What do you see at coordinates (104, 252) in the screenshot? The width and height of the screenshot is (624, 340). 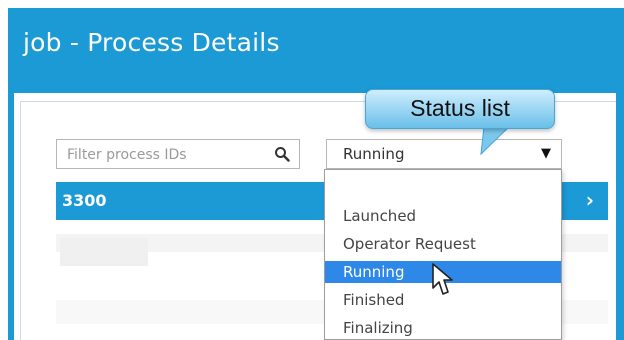 I see `process-row-placeholder` at bounding box center [104, 252].